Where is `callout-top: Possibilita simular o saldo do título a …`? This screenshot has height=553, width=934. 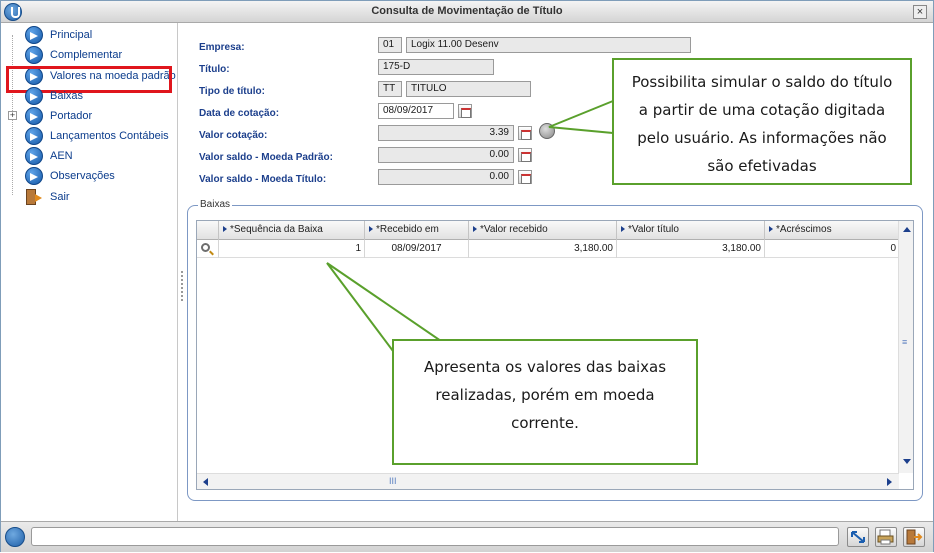 callout-top: Possibilita simular o saldo do título a … is located at coordinates (762, 121).